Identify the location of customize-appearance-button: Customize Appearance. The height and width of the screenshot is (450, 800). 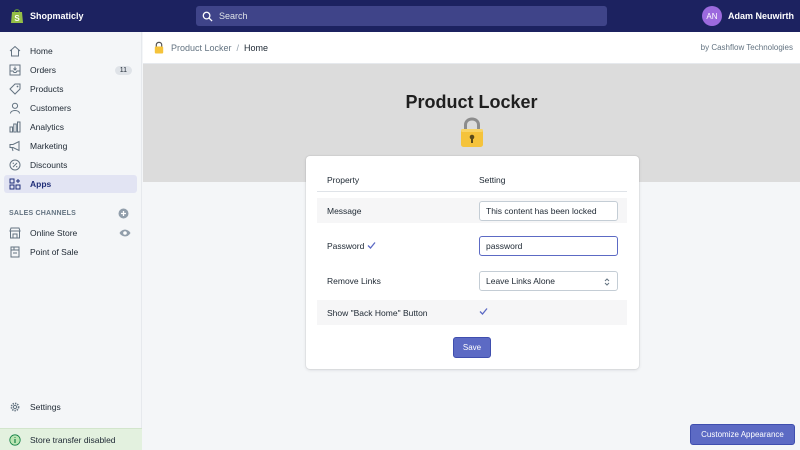
(742, 434).